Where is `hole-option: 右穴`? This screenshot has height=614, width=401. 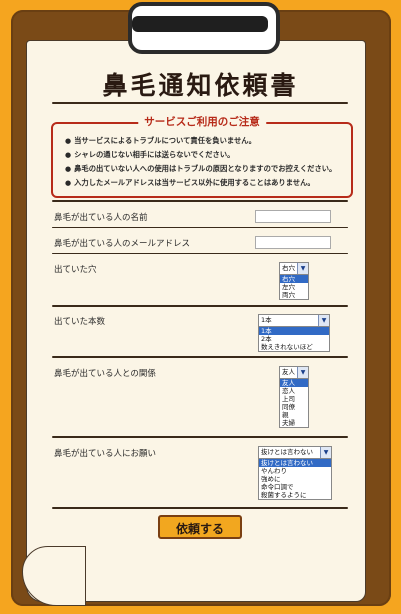 hole-option: 右穴 is located at coordinates (294, 279).